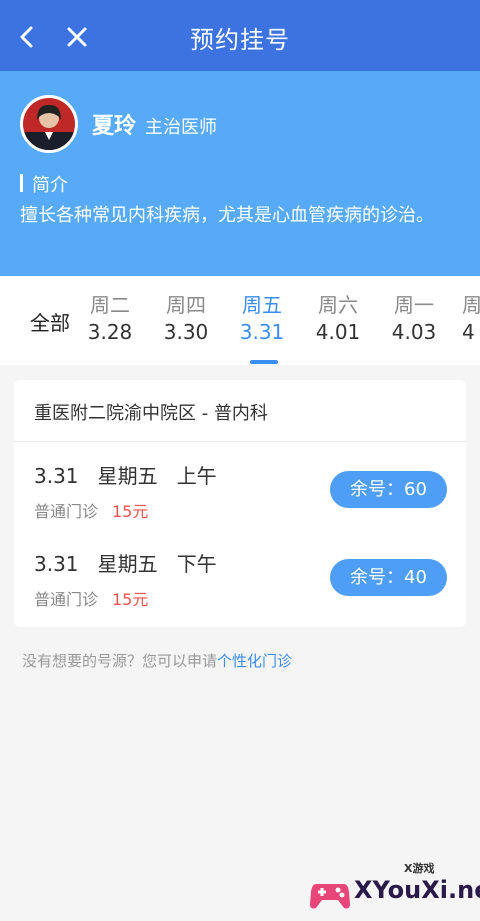  I want to click on tab-date-active: 周五 3.31, so click(262, 319).